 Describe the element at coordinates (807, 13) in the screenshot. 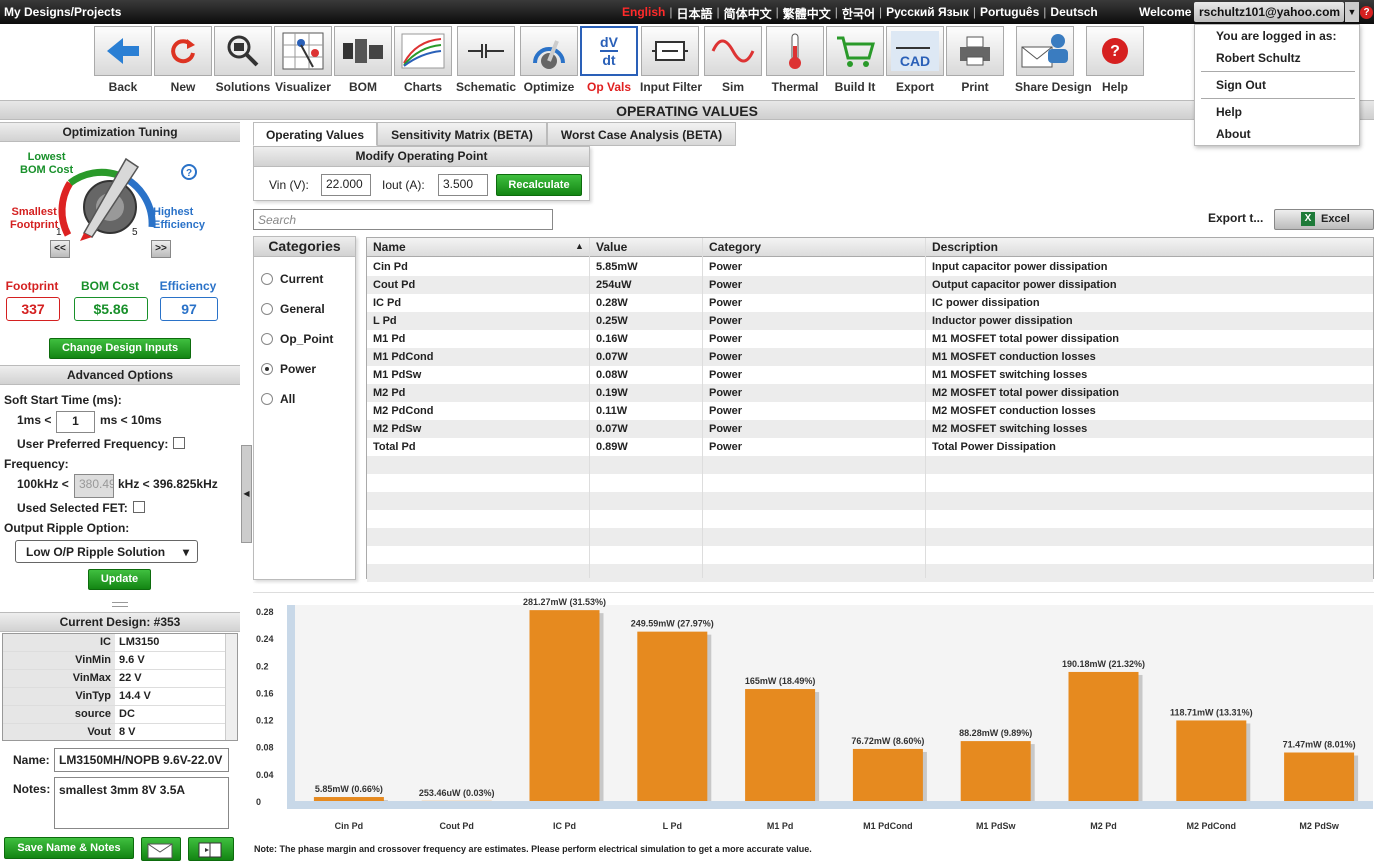

I see `language-link: 繁體中文` at that location.